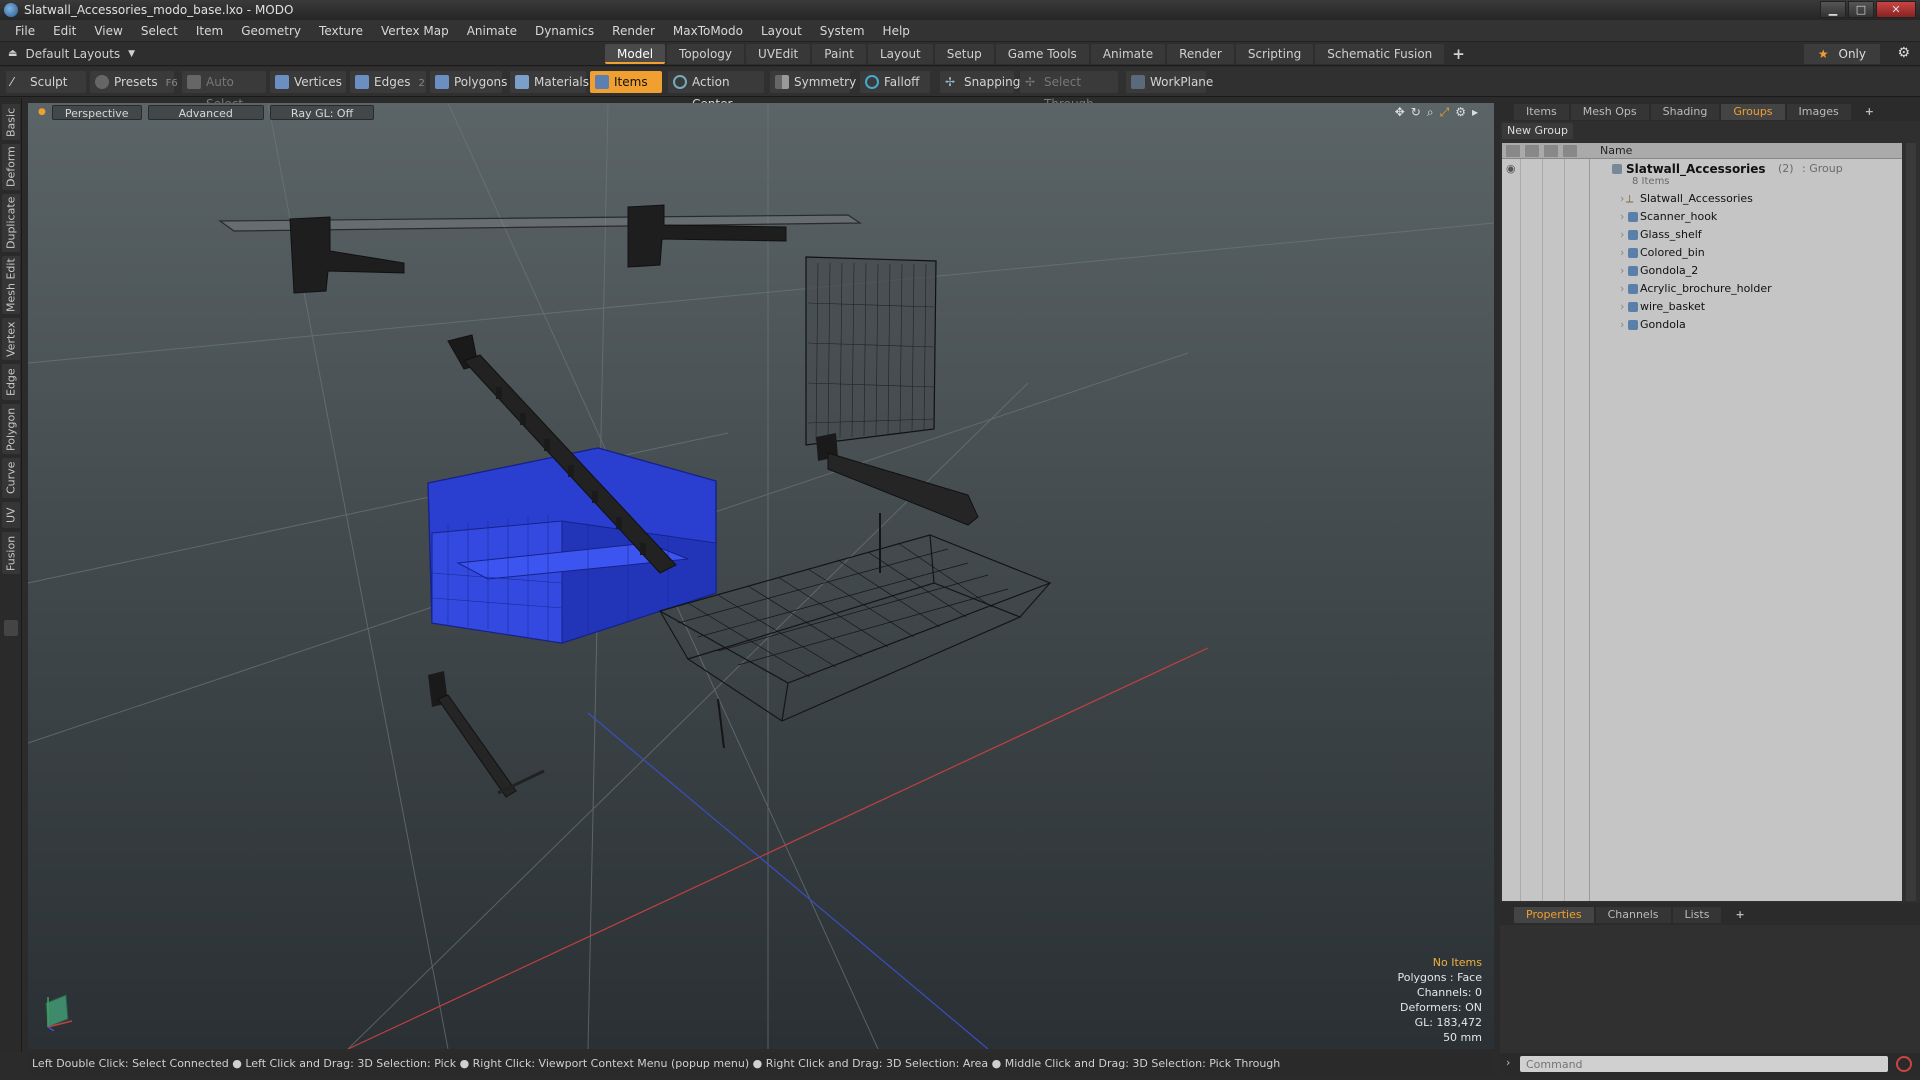  I want to click on render-column-icon, so click(1532, 150).